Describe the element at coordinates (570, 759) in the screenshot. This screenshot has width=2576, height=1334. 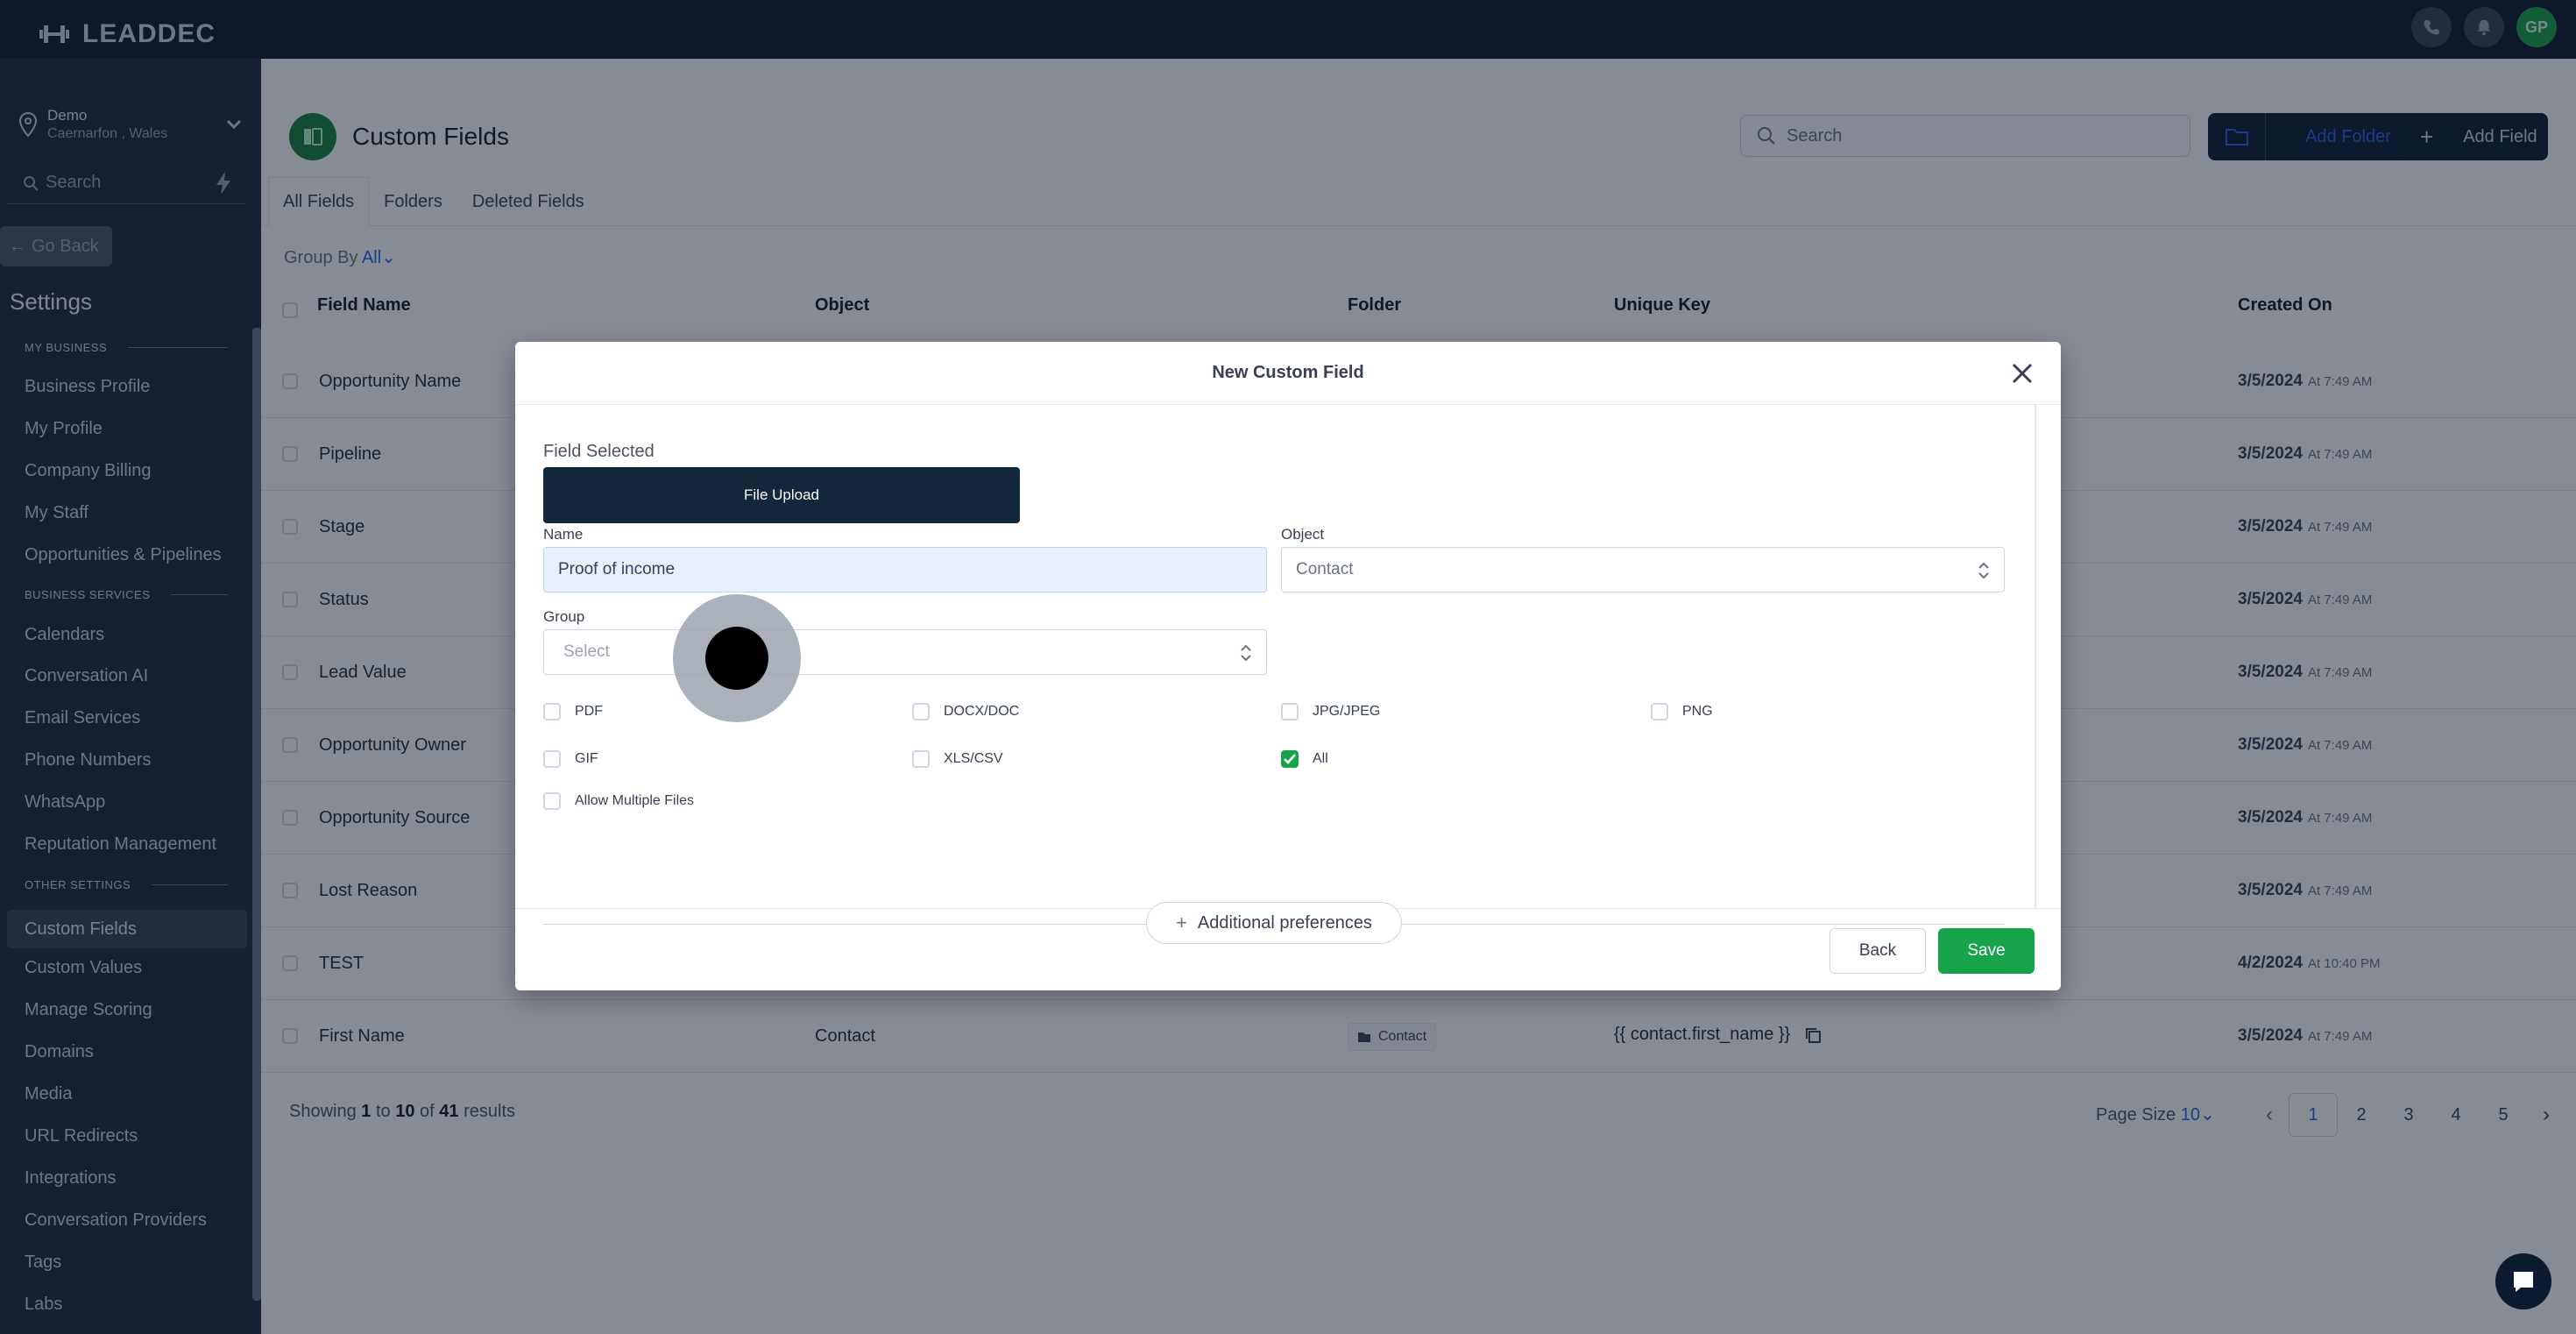
I see `filetype-gif-checkbox: GIF` at that location.